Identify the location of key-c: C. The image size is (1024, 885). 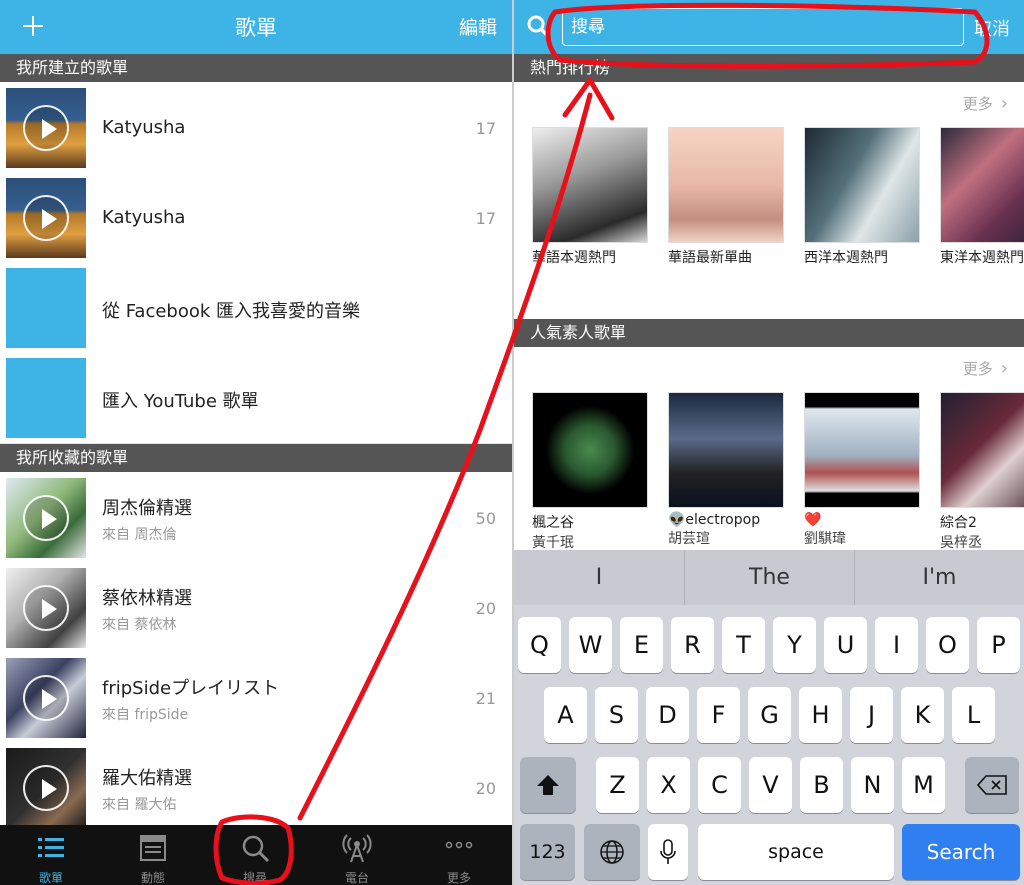
(719, 785).